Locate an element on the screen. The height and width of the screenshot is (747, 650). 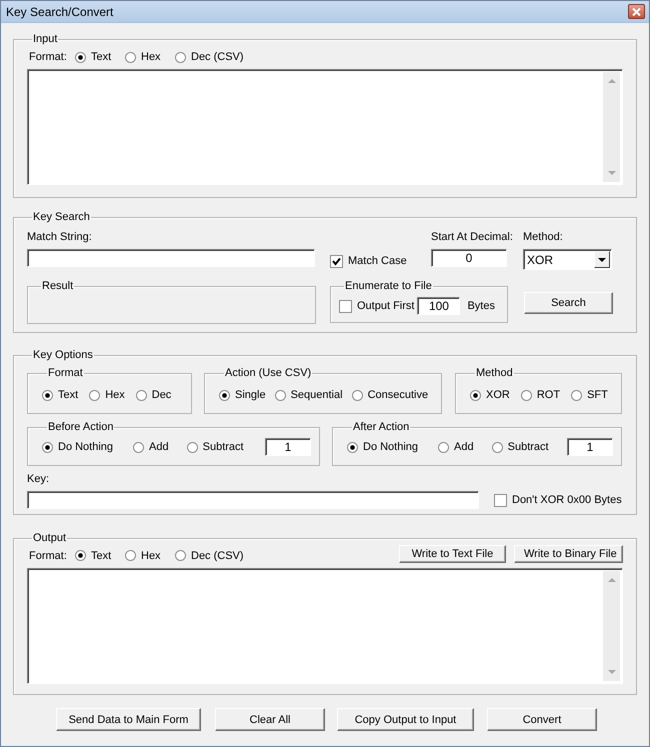
search-button: Search is located at coordinates (568, 303).